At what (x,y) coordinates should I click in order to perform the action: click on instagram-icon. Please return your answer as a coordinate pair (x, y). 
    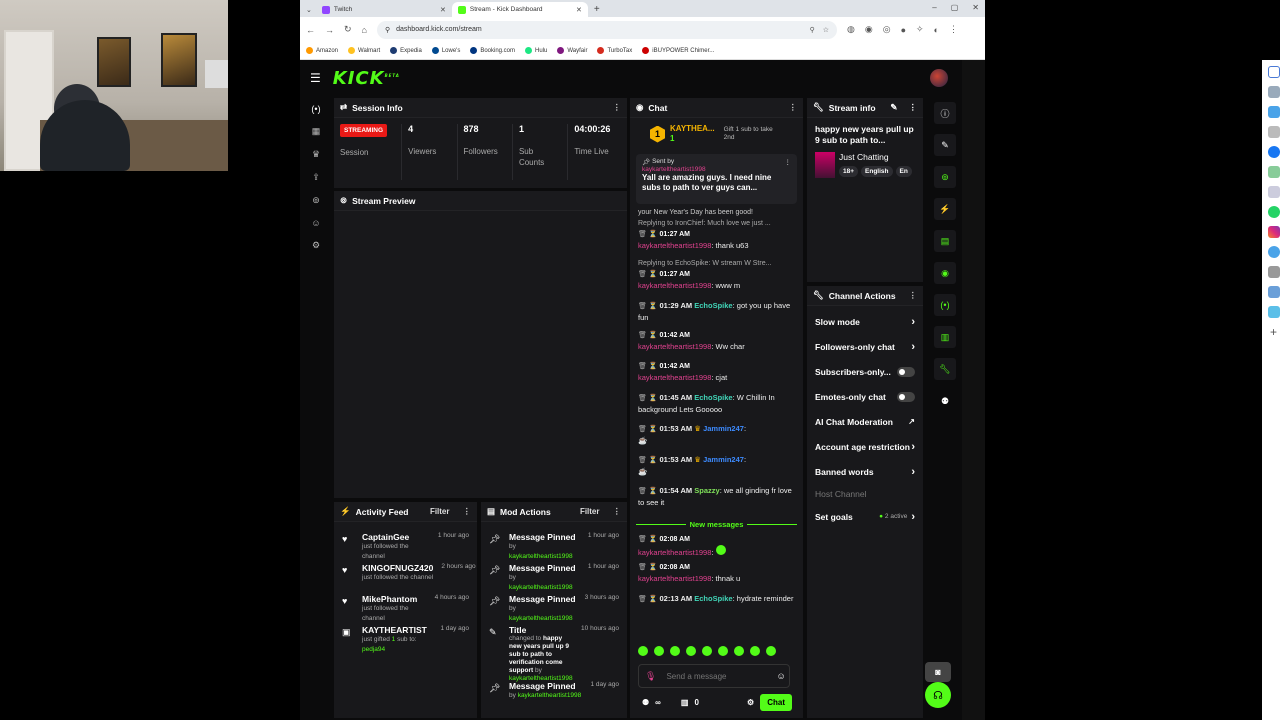
    Looking at the image, I should click on (1273, 232).